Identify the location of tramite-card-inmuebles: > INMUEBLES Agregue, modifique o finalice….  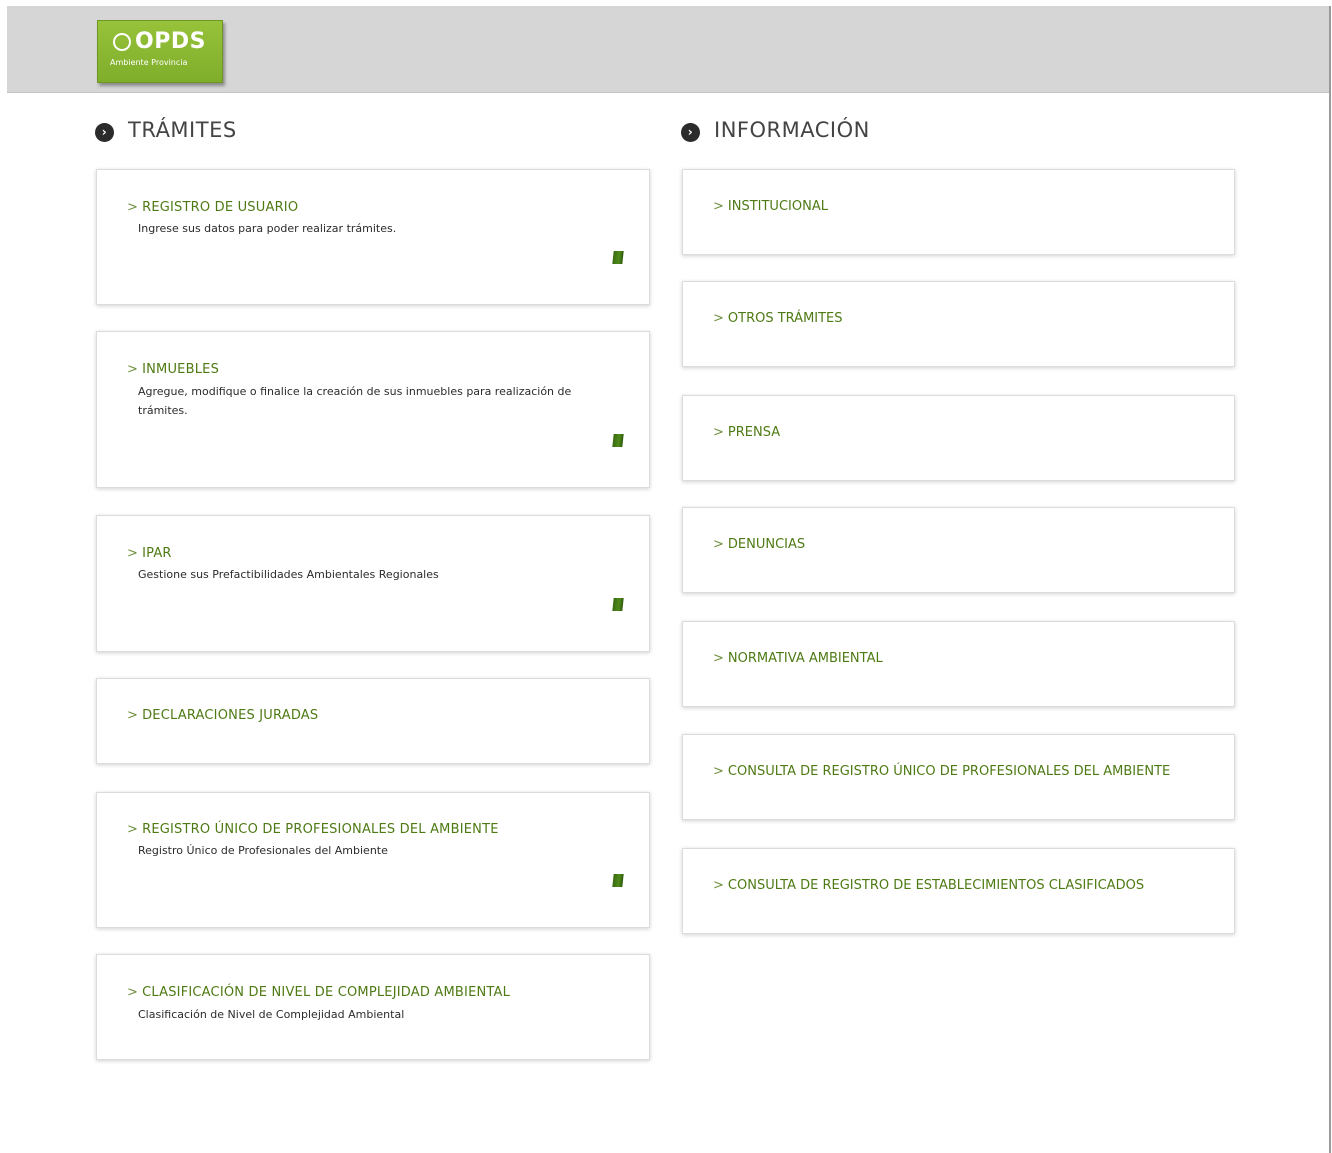
(373, 409).